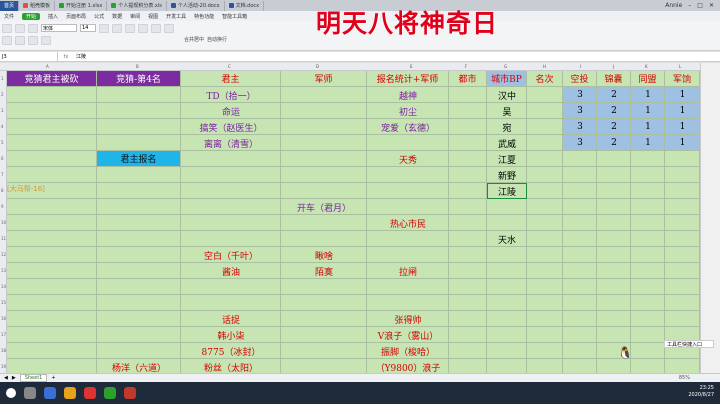  What do you see at coordinates (130, 28) in the screenshot?
I see `underline-icon` at bounding box center [130, 28].